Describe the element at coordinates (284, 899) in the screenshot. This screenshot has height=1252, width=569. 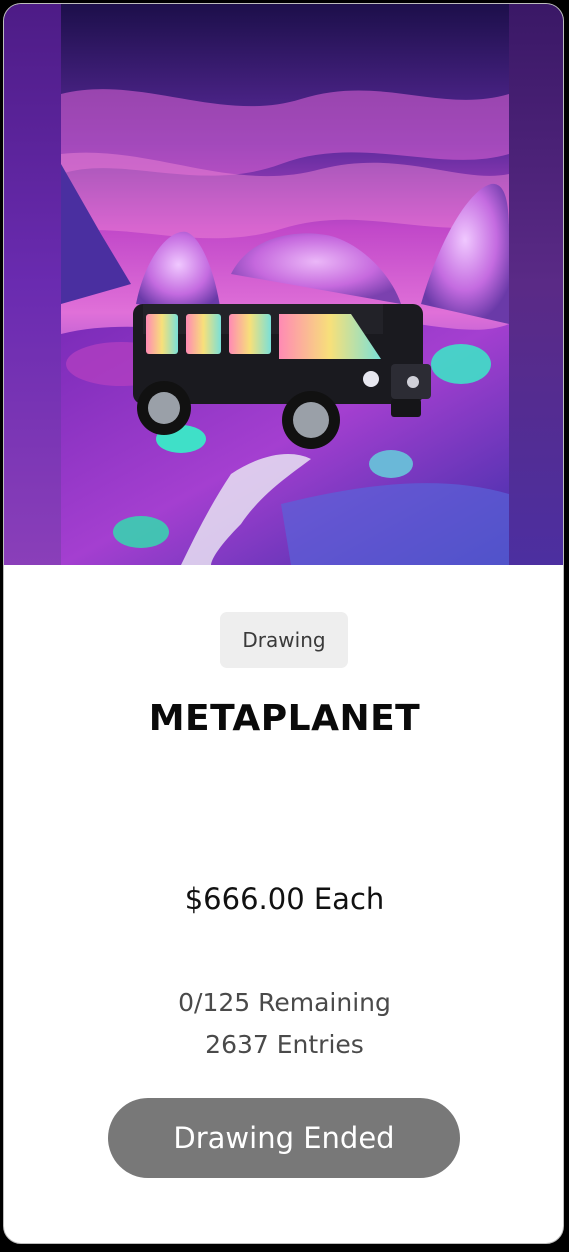
I see `entry-price: $666.00 Each` at that location.